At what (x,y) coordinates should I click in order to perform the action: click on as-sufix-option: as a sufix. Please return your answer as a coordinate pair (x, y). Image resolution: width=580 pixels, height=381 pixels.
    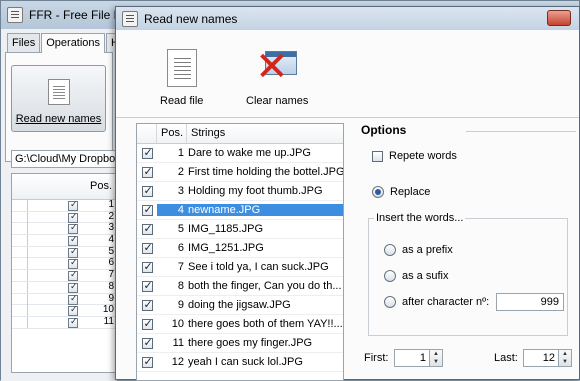
    Looking at the image, I should click on (416, 276).